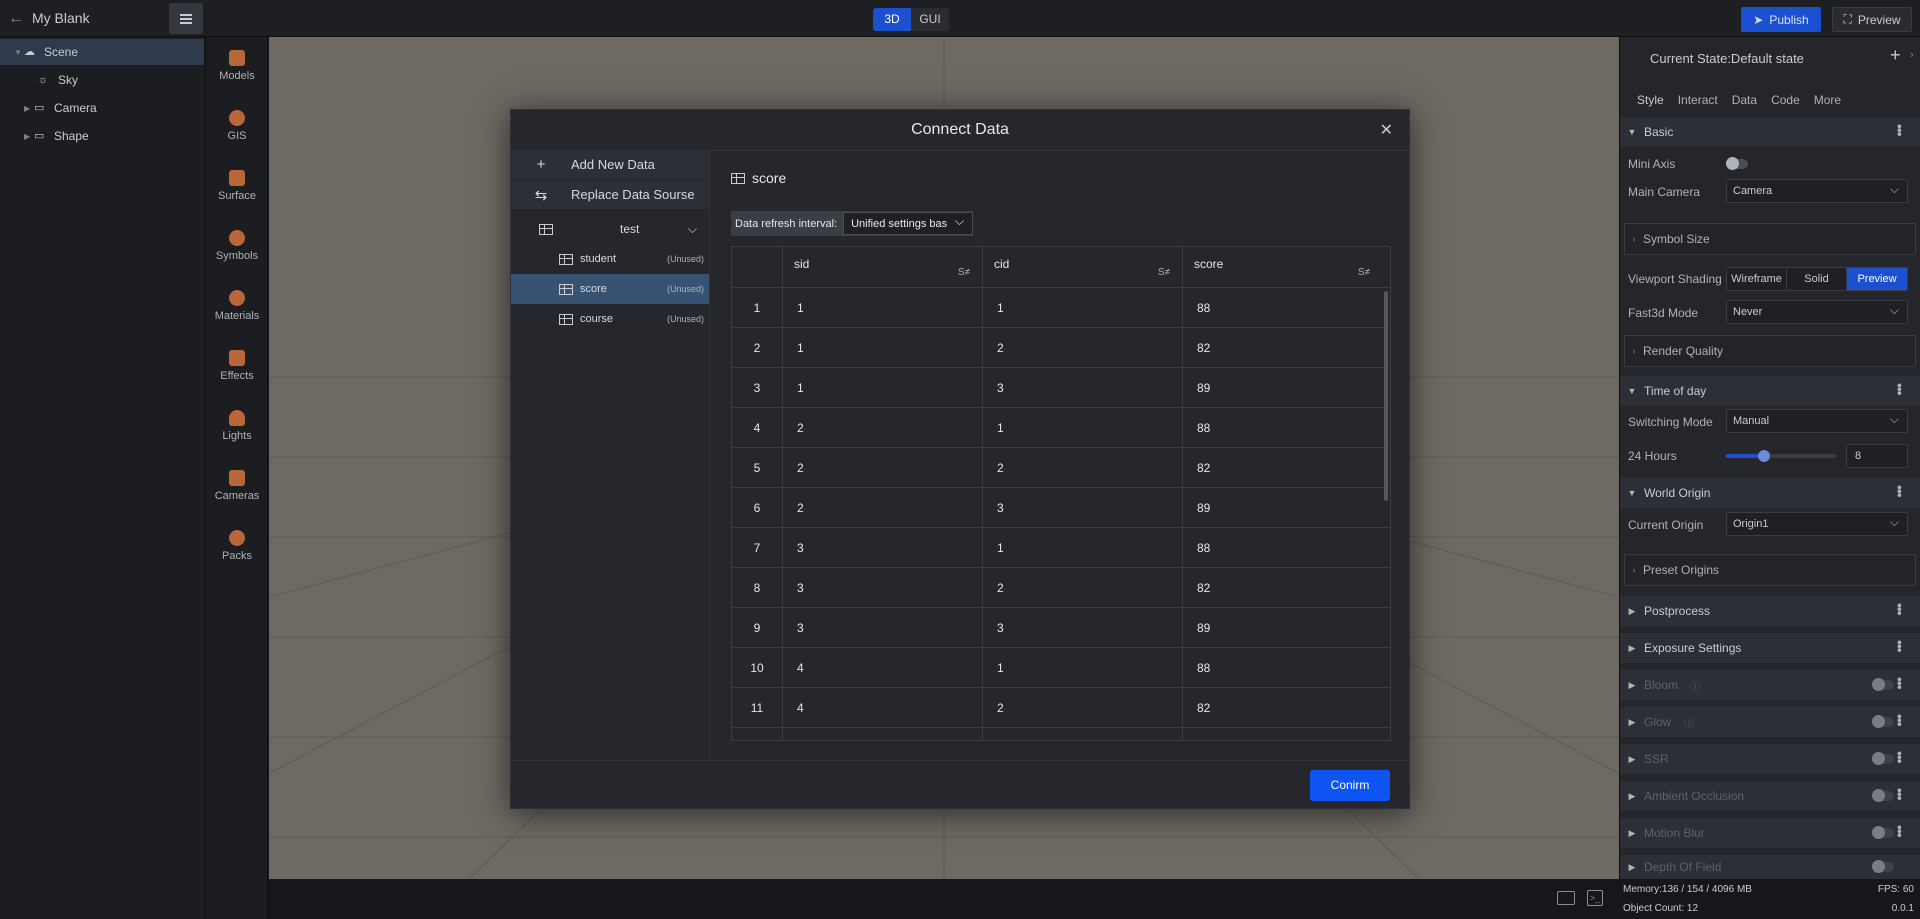 The width and height of the screenshot is (1920, 919). What do you see at coordinates (610, 319) in the screenshot?
I see `table-item-course: course (Unused)` at bounding box center [610, 319].